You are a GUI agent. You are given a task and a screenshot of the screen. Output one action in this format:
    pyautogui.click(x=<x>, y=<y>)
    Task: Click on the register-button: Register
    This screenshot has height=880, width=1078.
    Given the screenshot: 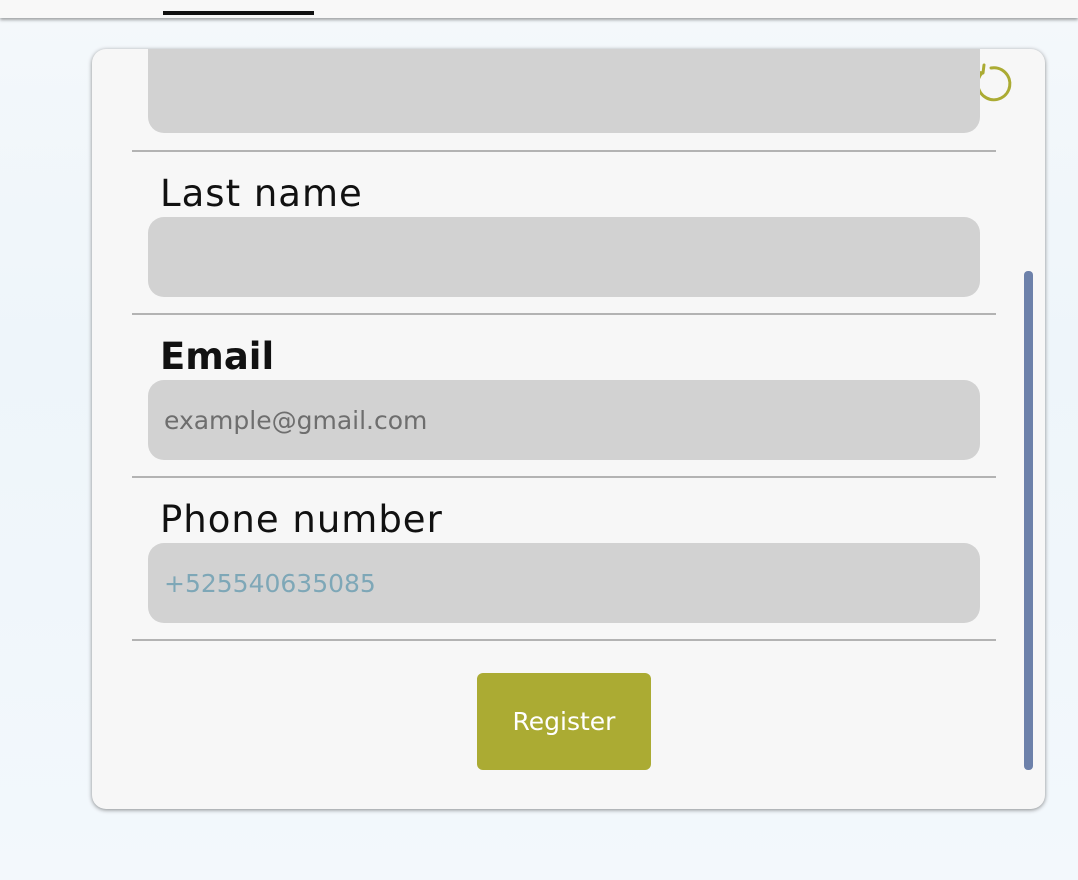 What is the action you would take?
    pyautogui.click(x=564, y=721)
    